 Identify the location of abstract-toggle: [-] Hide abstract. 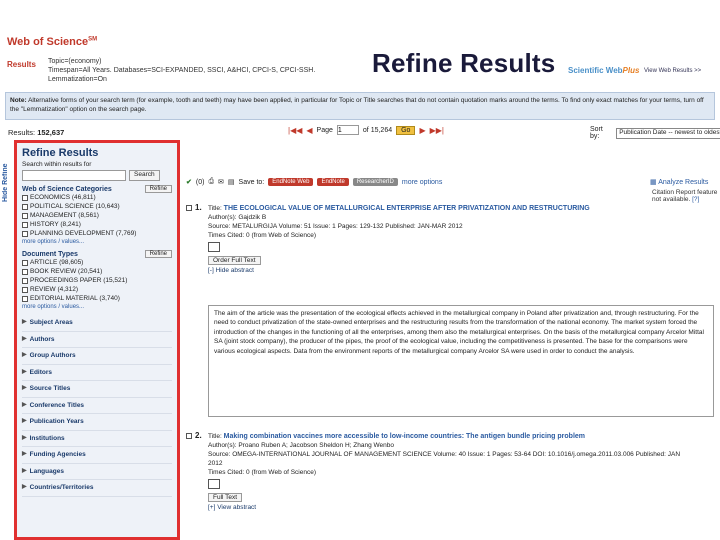
(461, 270).